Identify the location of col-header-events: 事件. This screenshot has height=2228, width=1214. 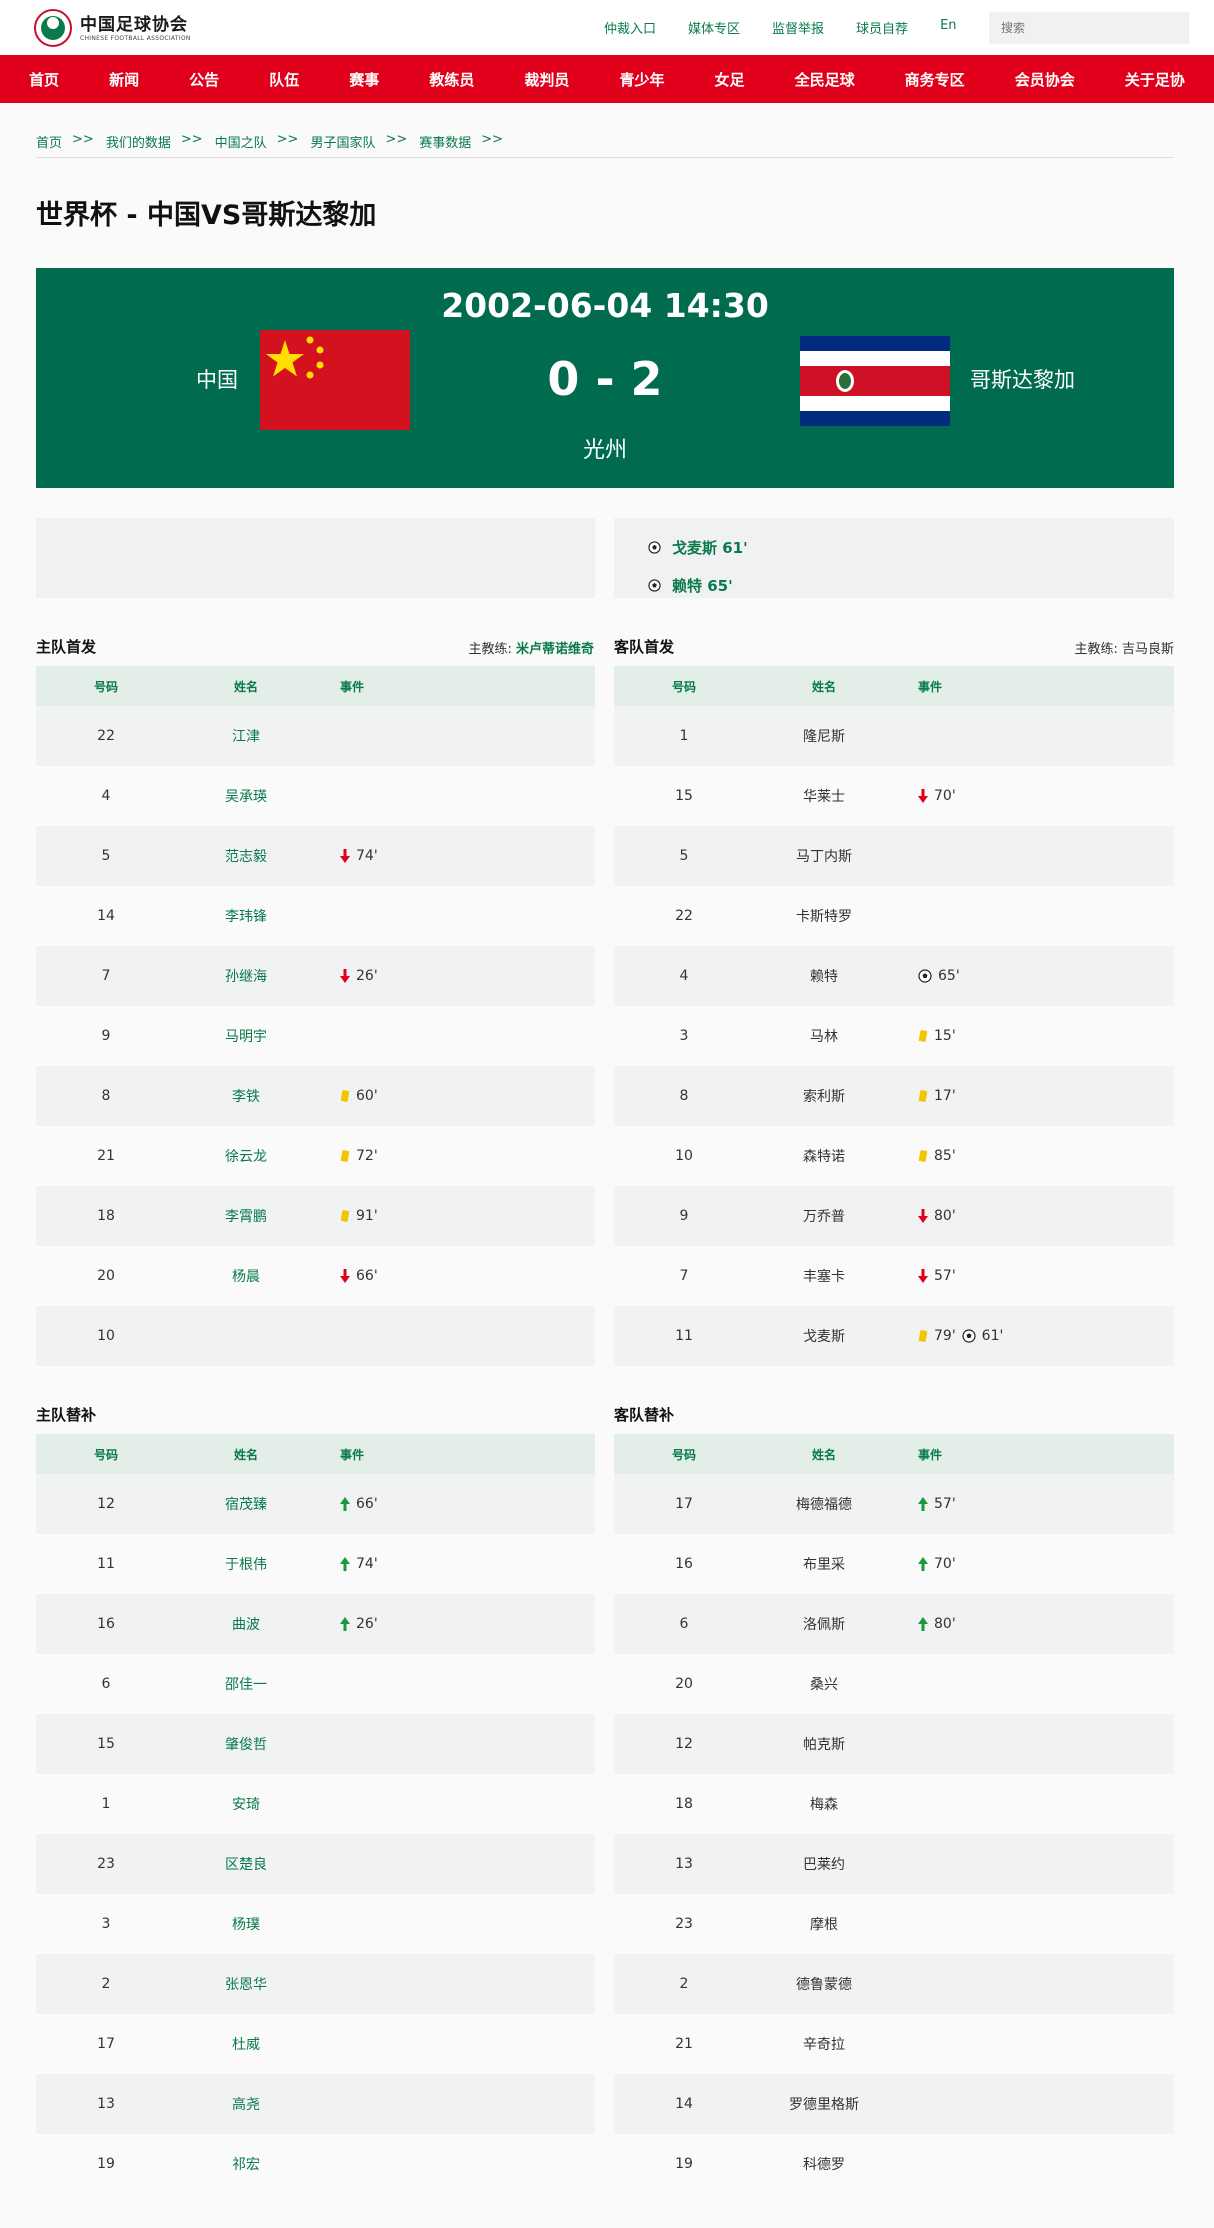
(930, 1454).